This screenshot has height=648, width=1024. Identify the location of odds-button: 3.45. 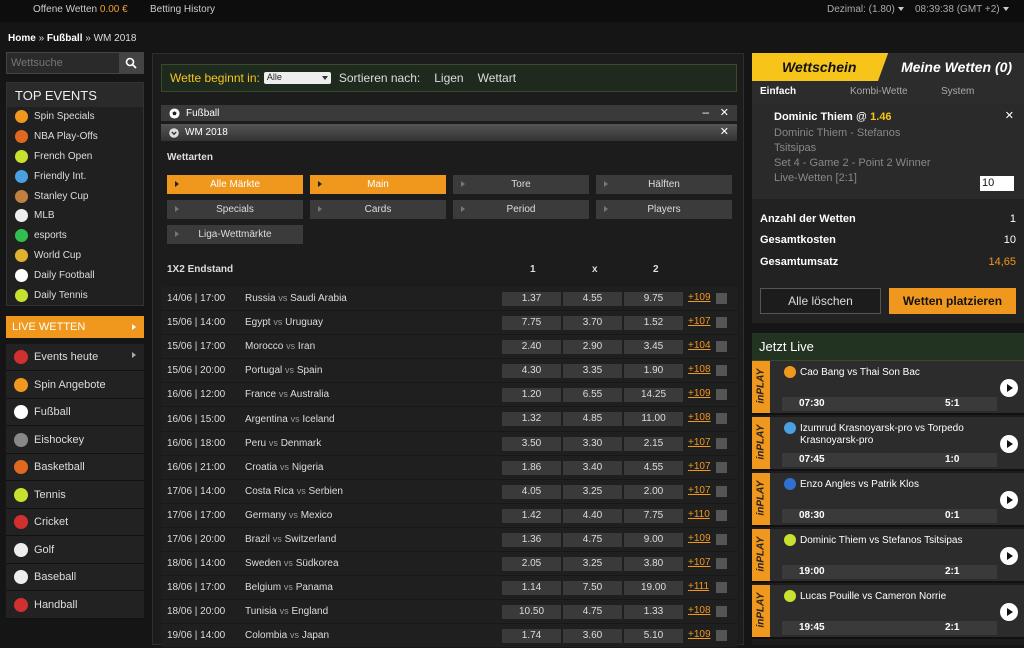
(653, 347).